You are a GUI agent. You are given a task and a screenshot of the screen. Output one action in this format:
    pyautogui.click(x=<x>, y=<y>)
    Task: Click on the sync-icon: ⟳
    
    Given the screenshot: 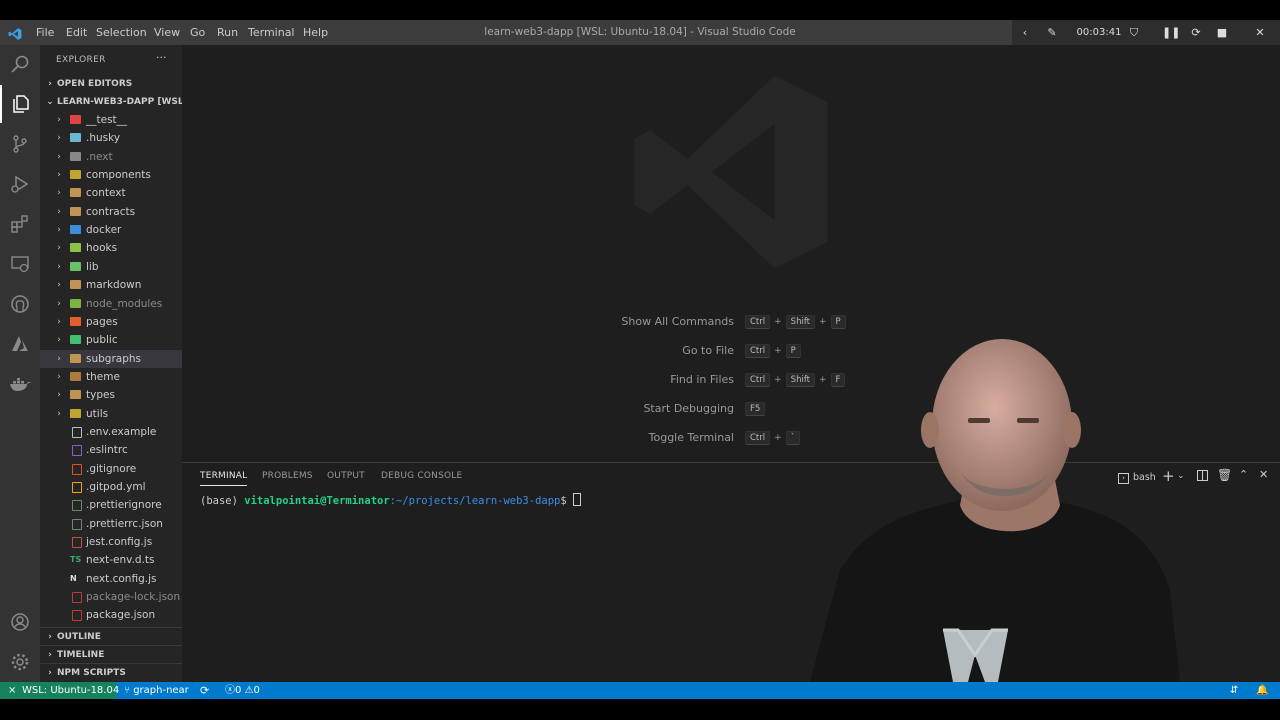 What is the action you would take?
    pyautogui.click(x=204, y=690)
    